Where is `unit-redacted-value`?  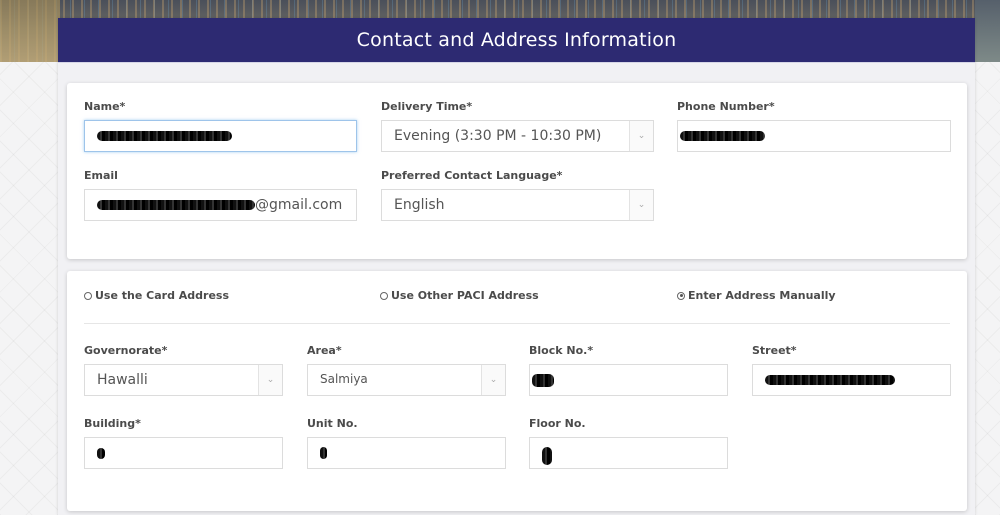
unit-redacted-value is located at coordinates (323, 453).